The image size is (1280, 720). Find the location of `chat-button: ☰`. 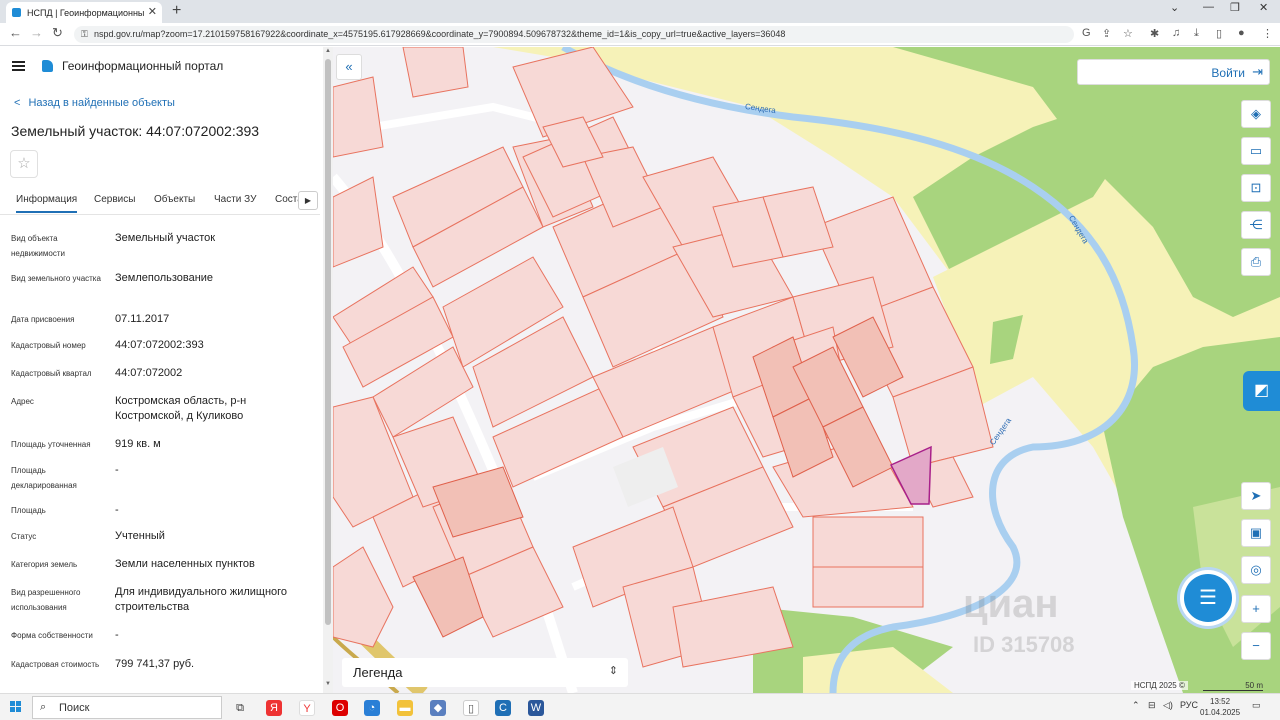

chat-button: ☰ is located at coordinates (1208, 598).